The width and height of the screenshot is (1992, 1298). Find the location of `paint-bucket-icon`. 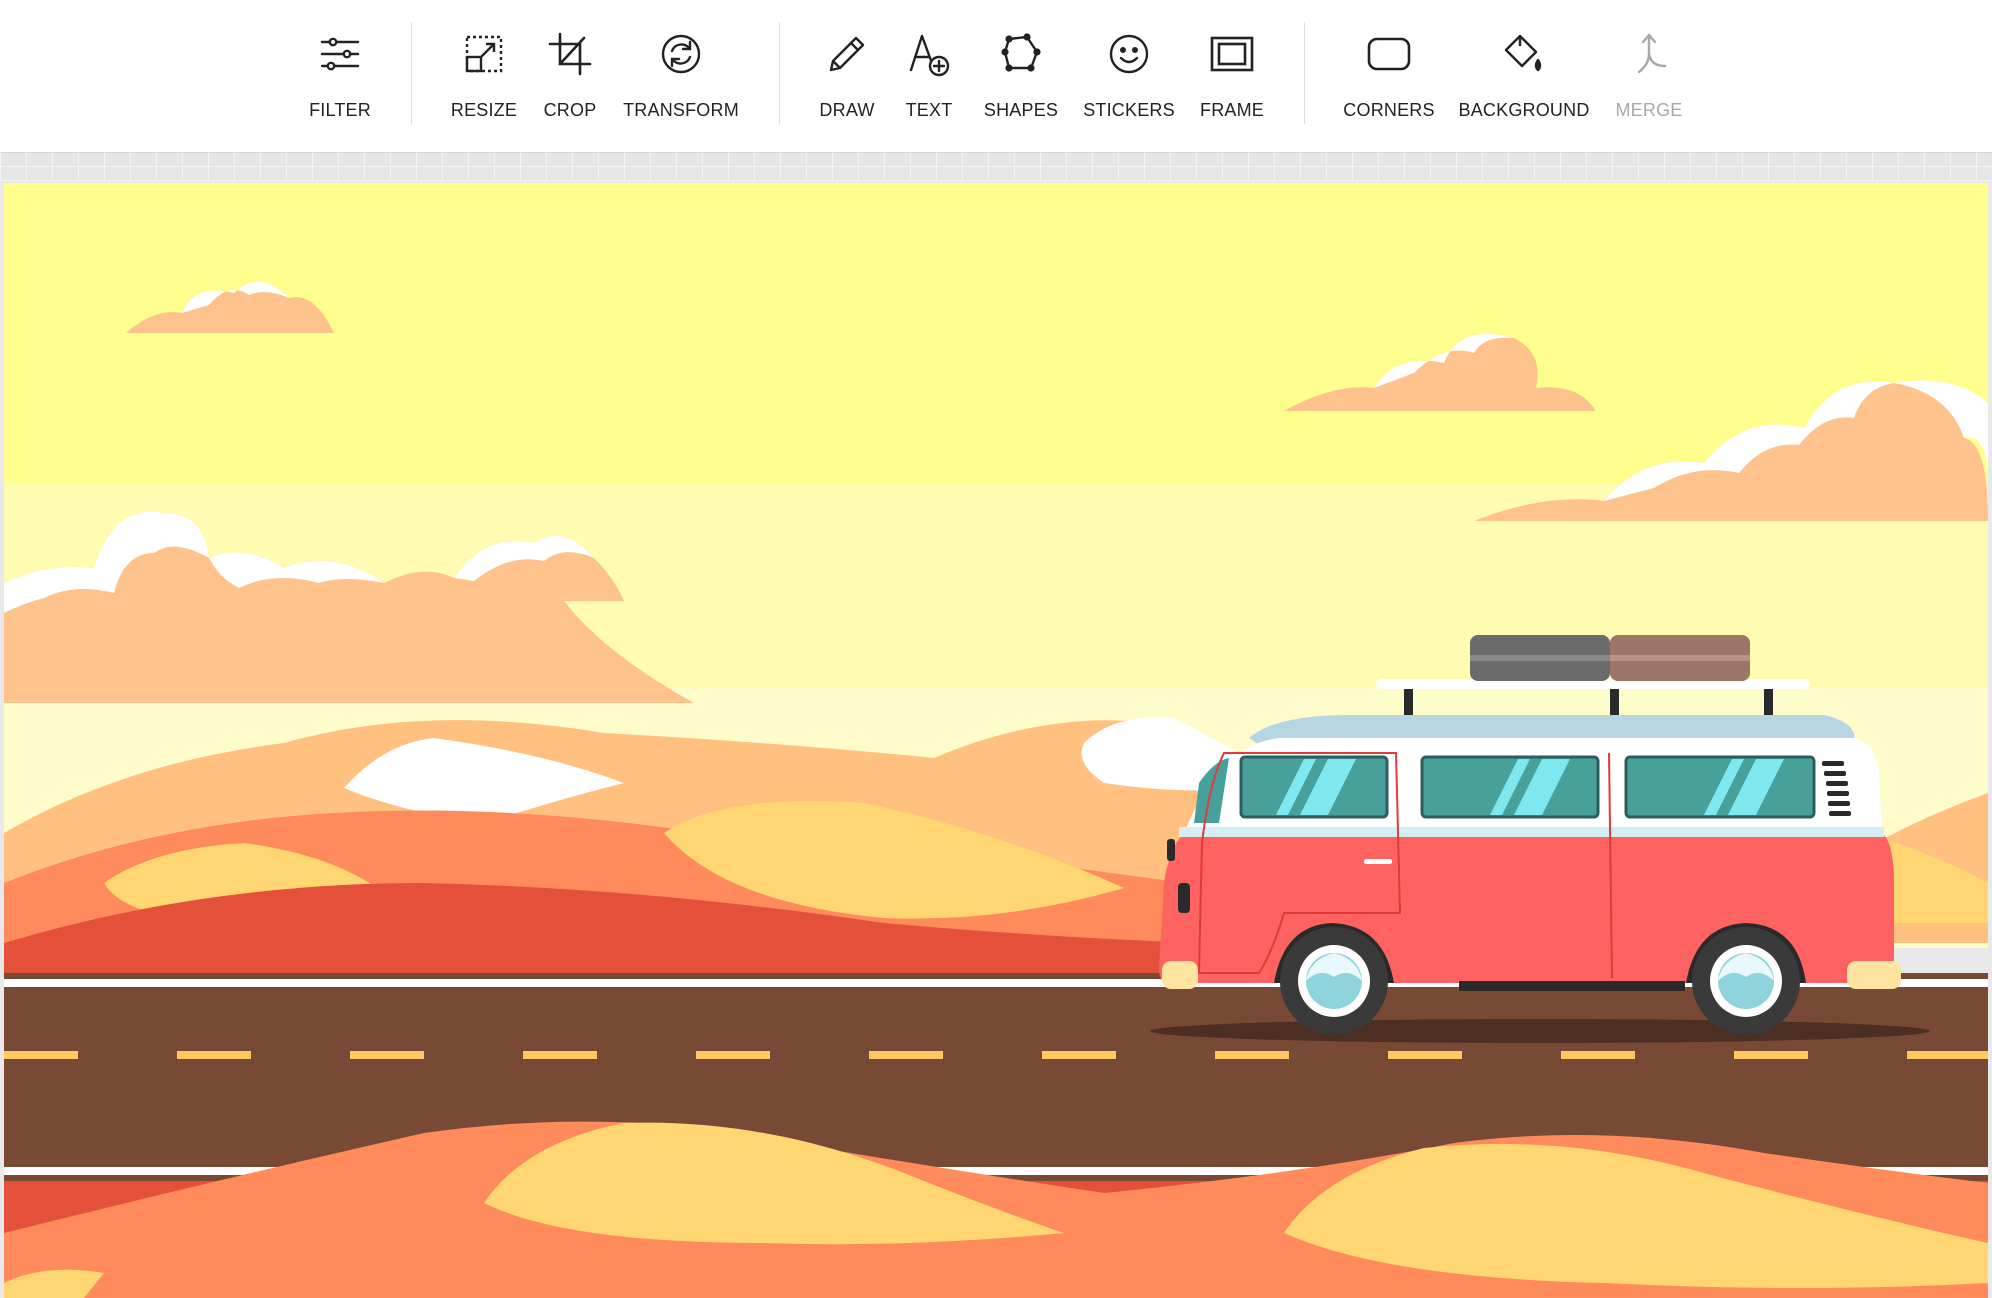

paint-bucket-icon is located at coordinates (1524, 54).